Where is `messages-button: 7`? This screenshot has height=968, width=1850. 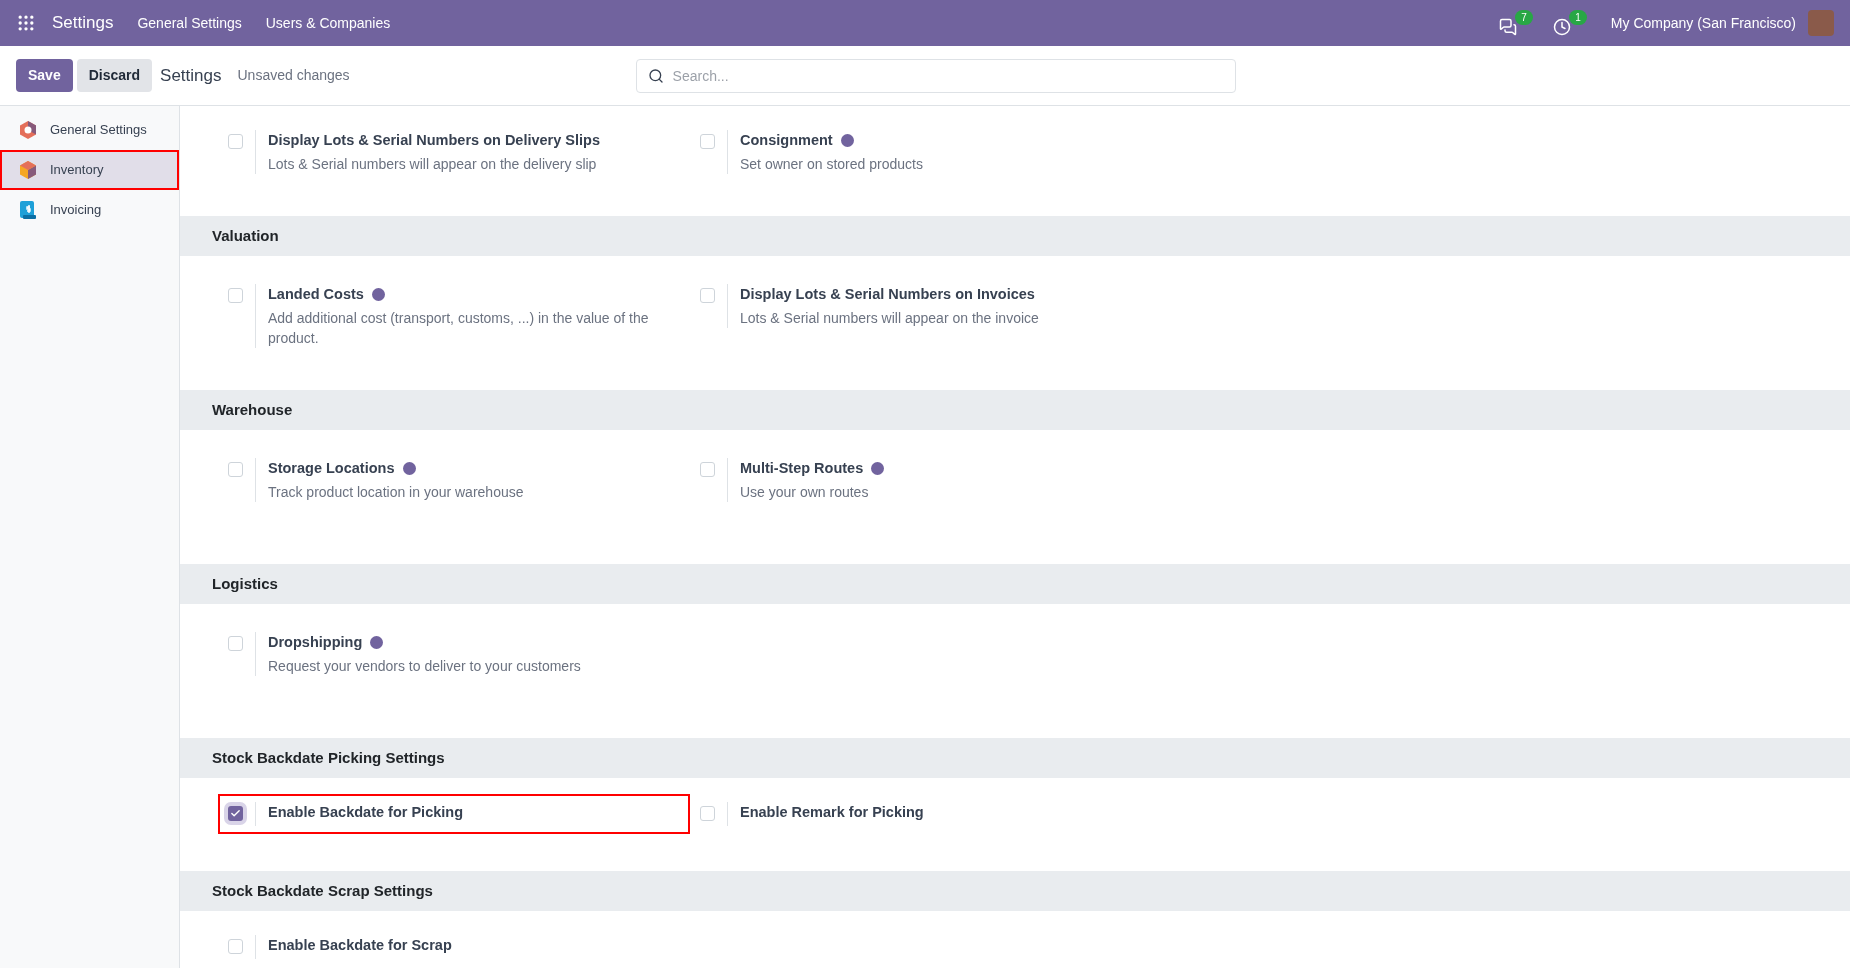 messages-button: 7 is located at coordinates (1515, 23).